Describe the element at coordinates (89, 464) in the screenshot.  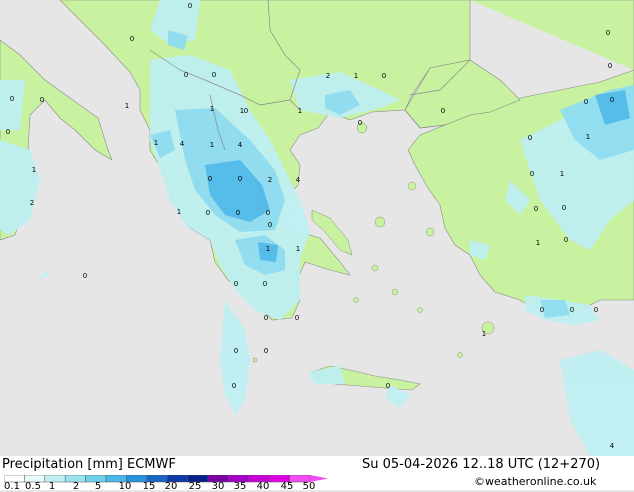
I see `map-title: Precipitation [mm] ECMWF` at that location.